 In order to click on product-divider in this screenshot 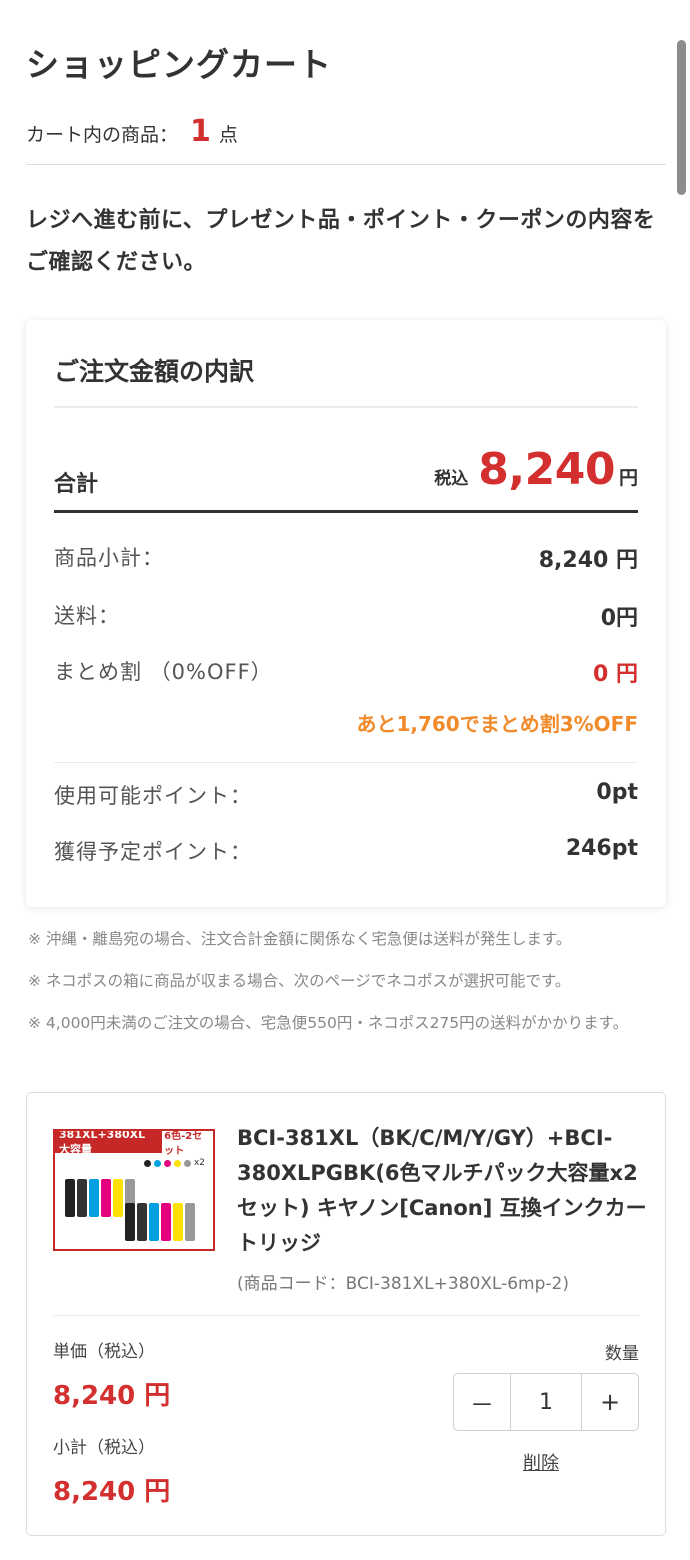, I will do `click(346, 1315)`.